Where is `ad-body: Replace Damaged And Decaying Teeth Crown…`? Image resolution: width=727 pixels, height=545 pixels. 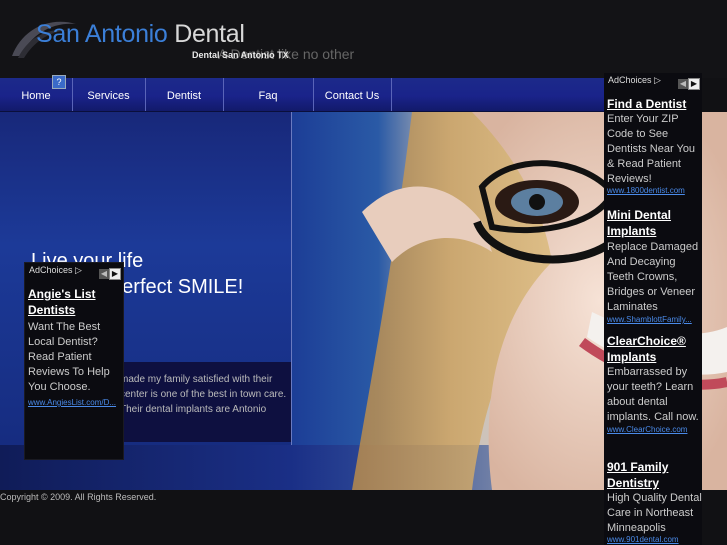 ad-body: Replace Damaged And Decaying Teeth Crown… is located at coordinates (653, 277).